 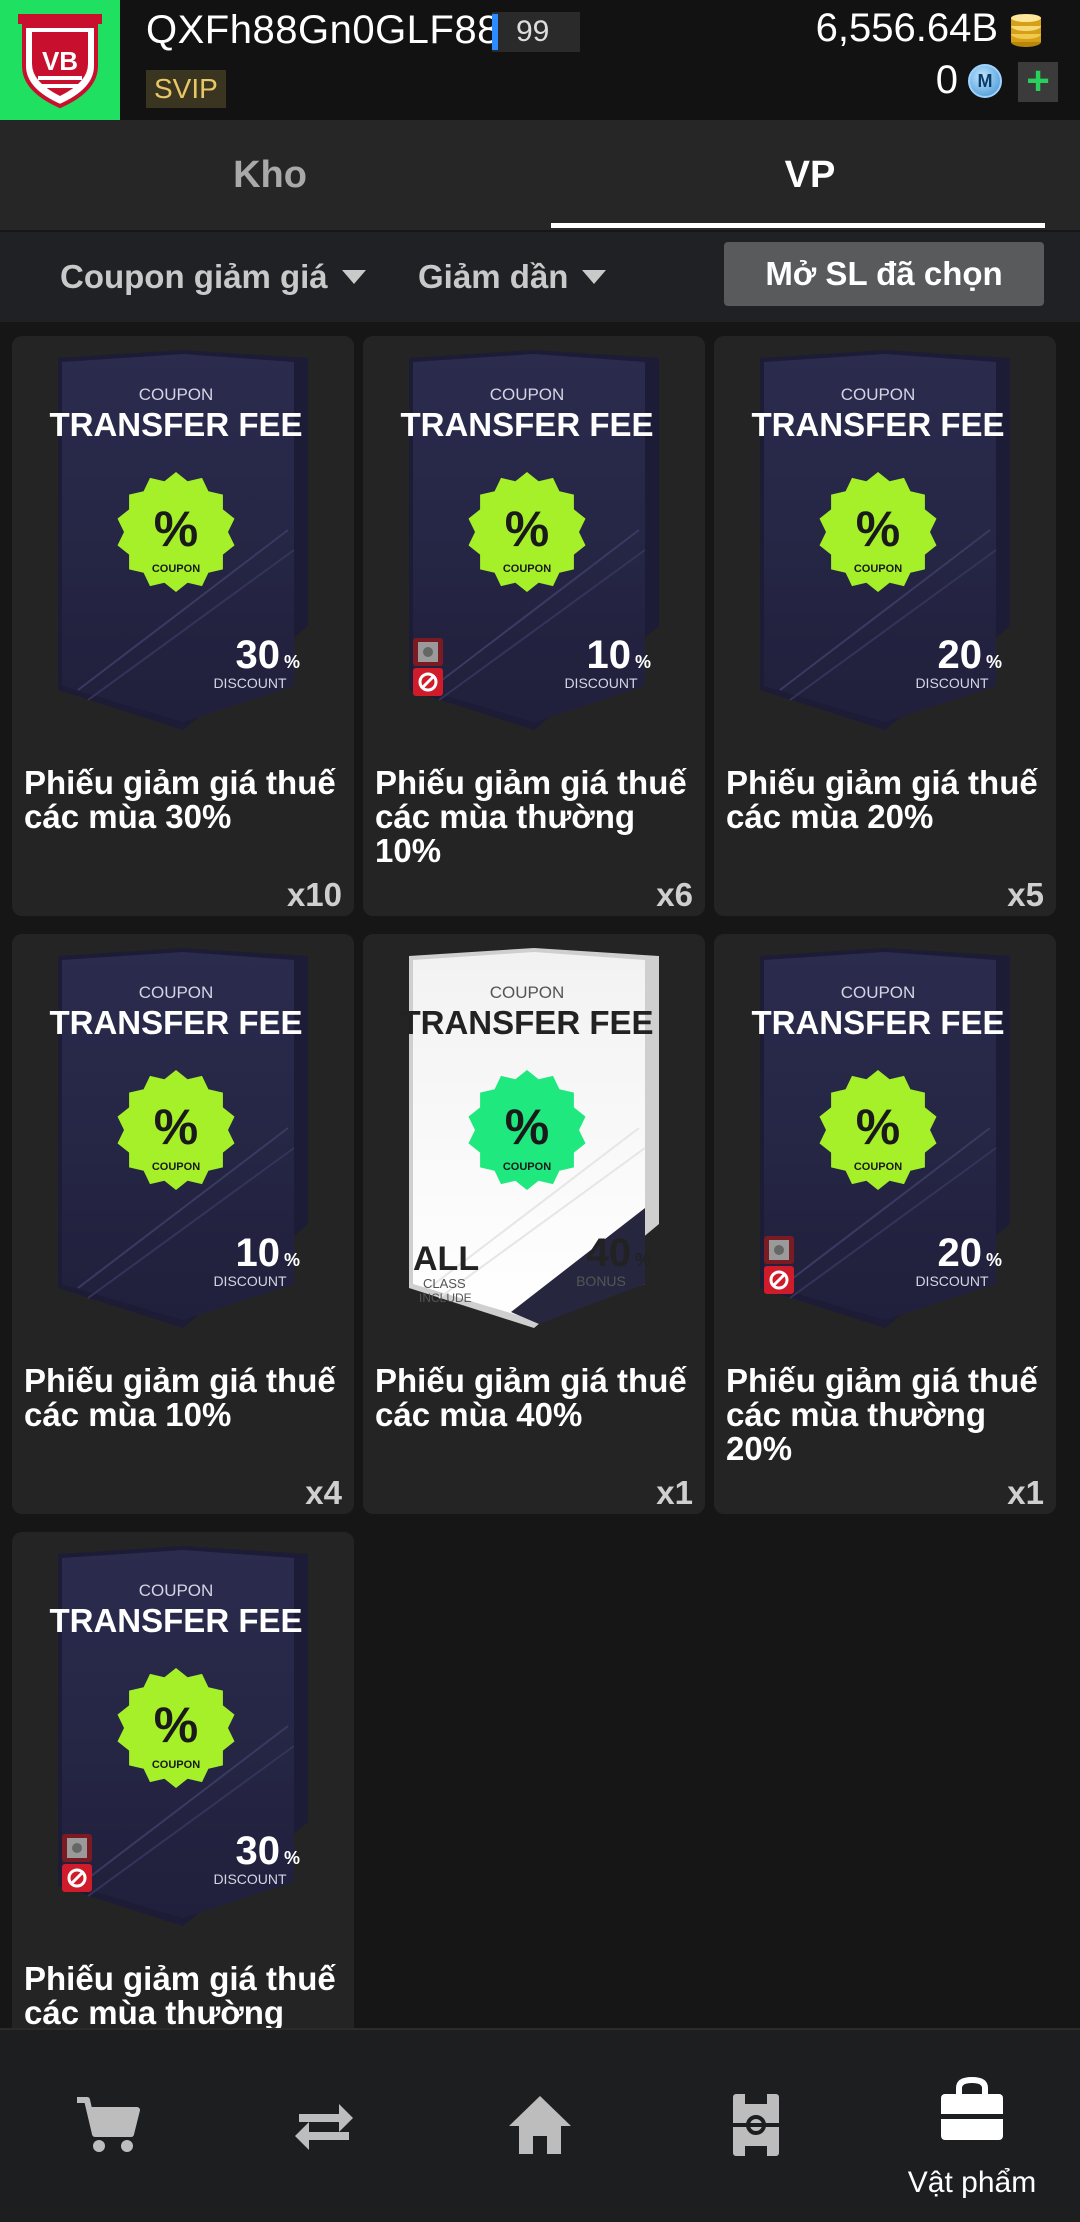 What do you see at coordinates (601, 1281) in the screenshot?
I see `card-sub-label: BONUS` at bounding box center [601, 1281].